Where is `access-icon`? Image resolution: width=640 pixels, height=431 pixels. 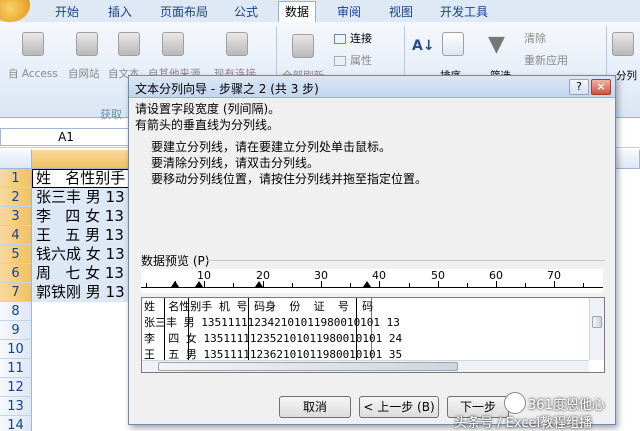
access-icon is located at coordinates (33, 44).